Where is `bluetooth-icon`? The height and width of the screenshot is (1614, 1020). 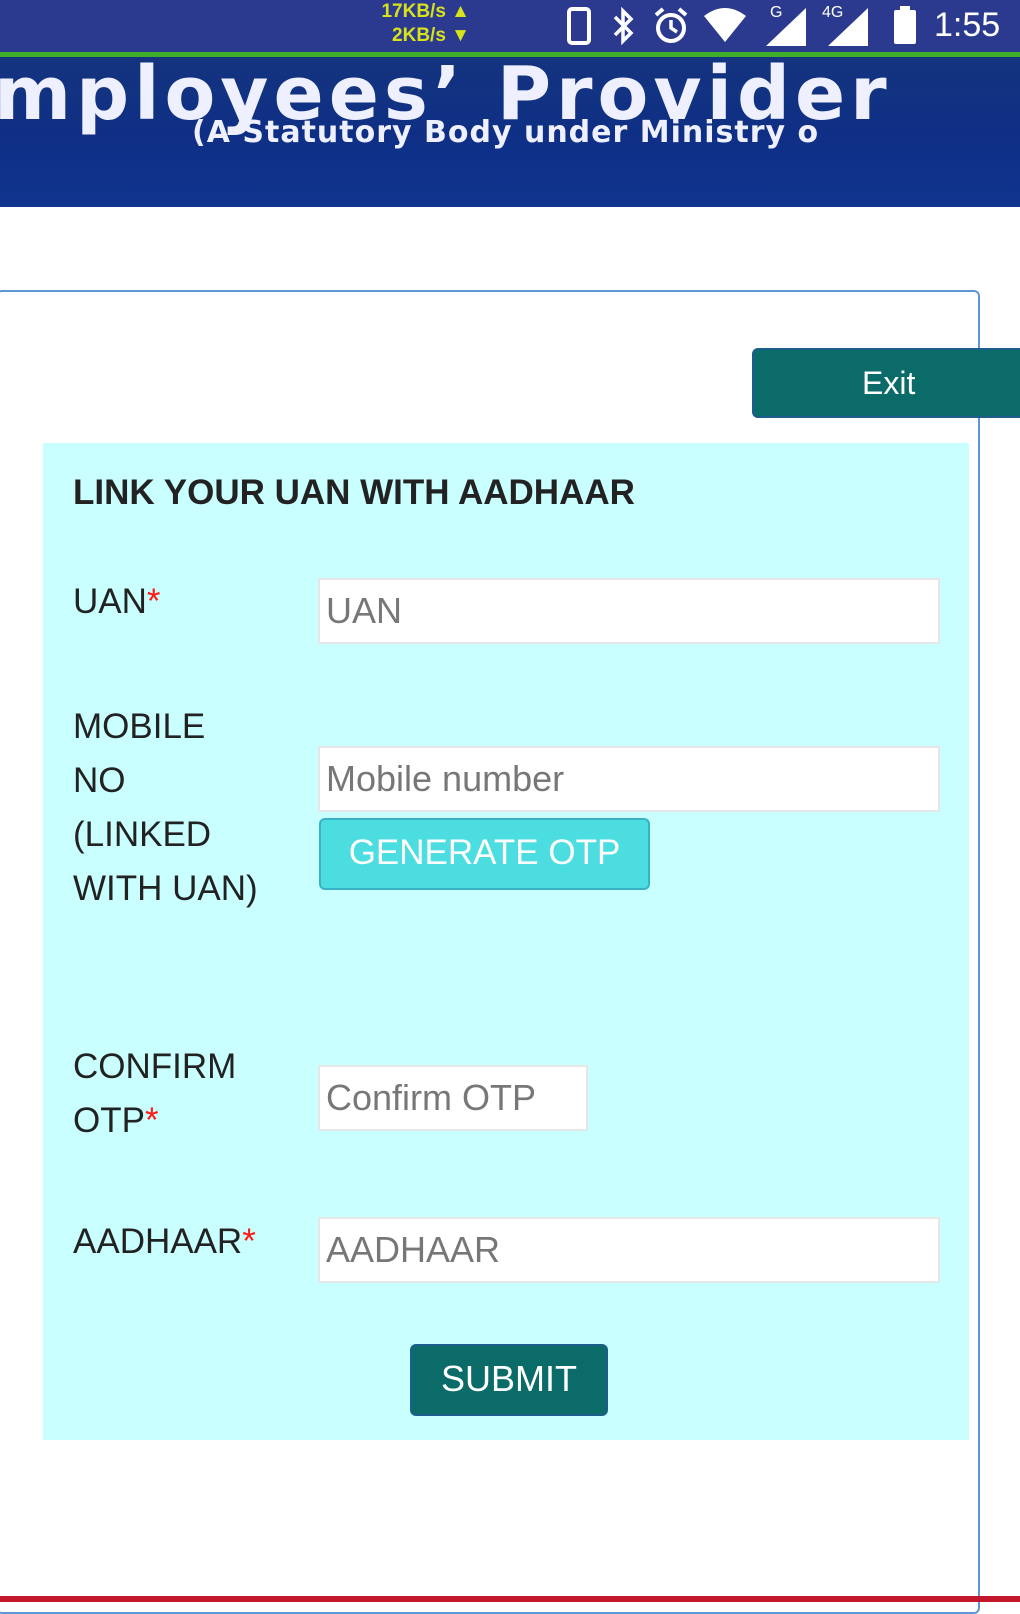
bluetooth-icon is located at coordinates (623, 26).